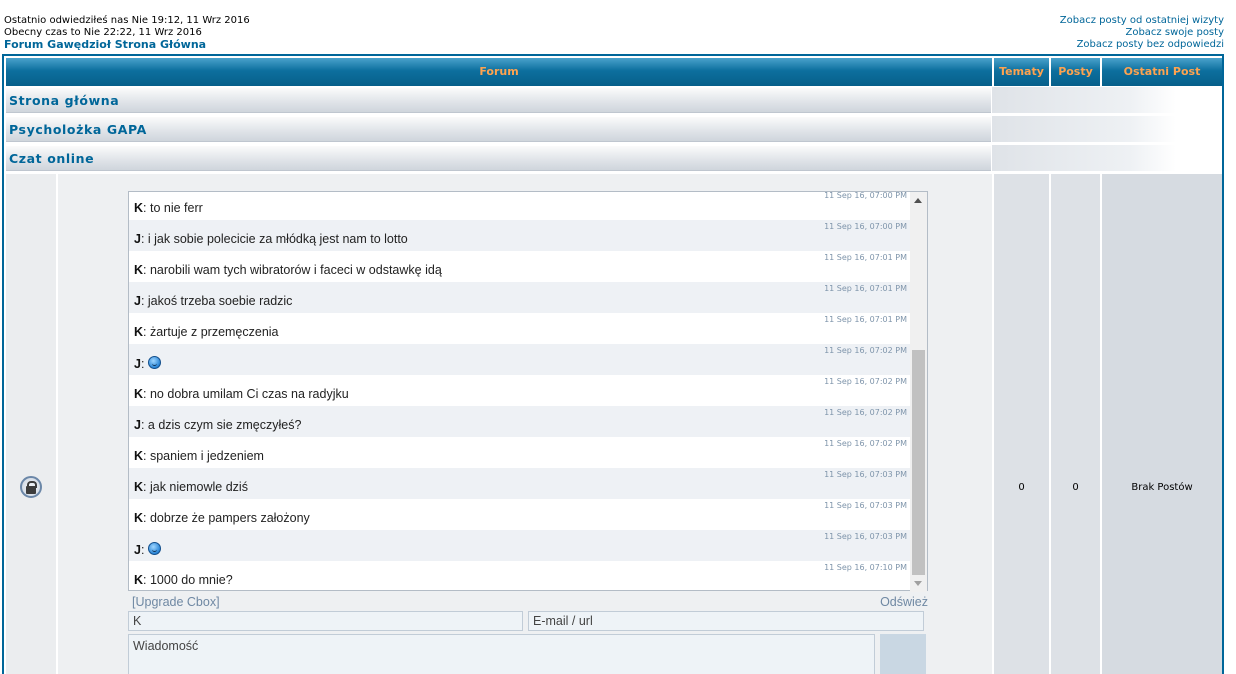 The image size is (1236, 674). Describe the element at coordinates (498, 158) in the screenshot. I see `category-row: Czat online` at that location.